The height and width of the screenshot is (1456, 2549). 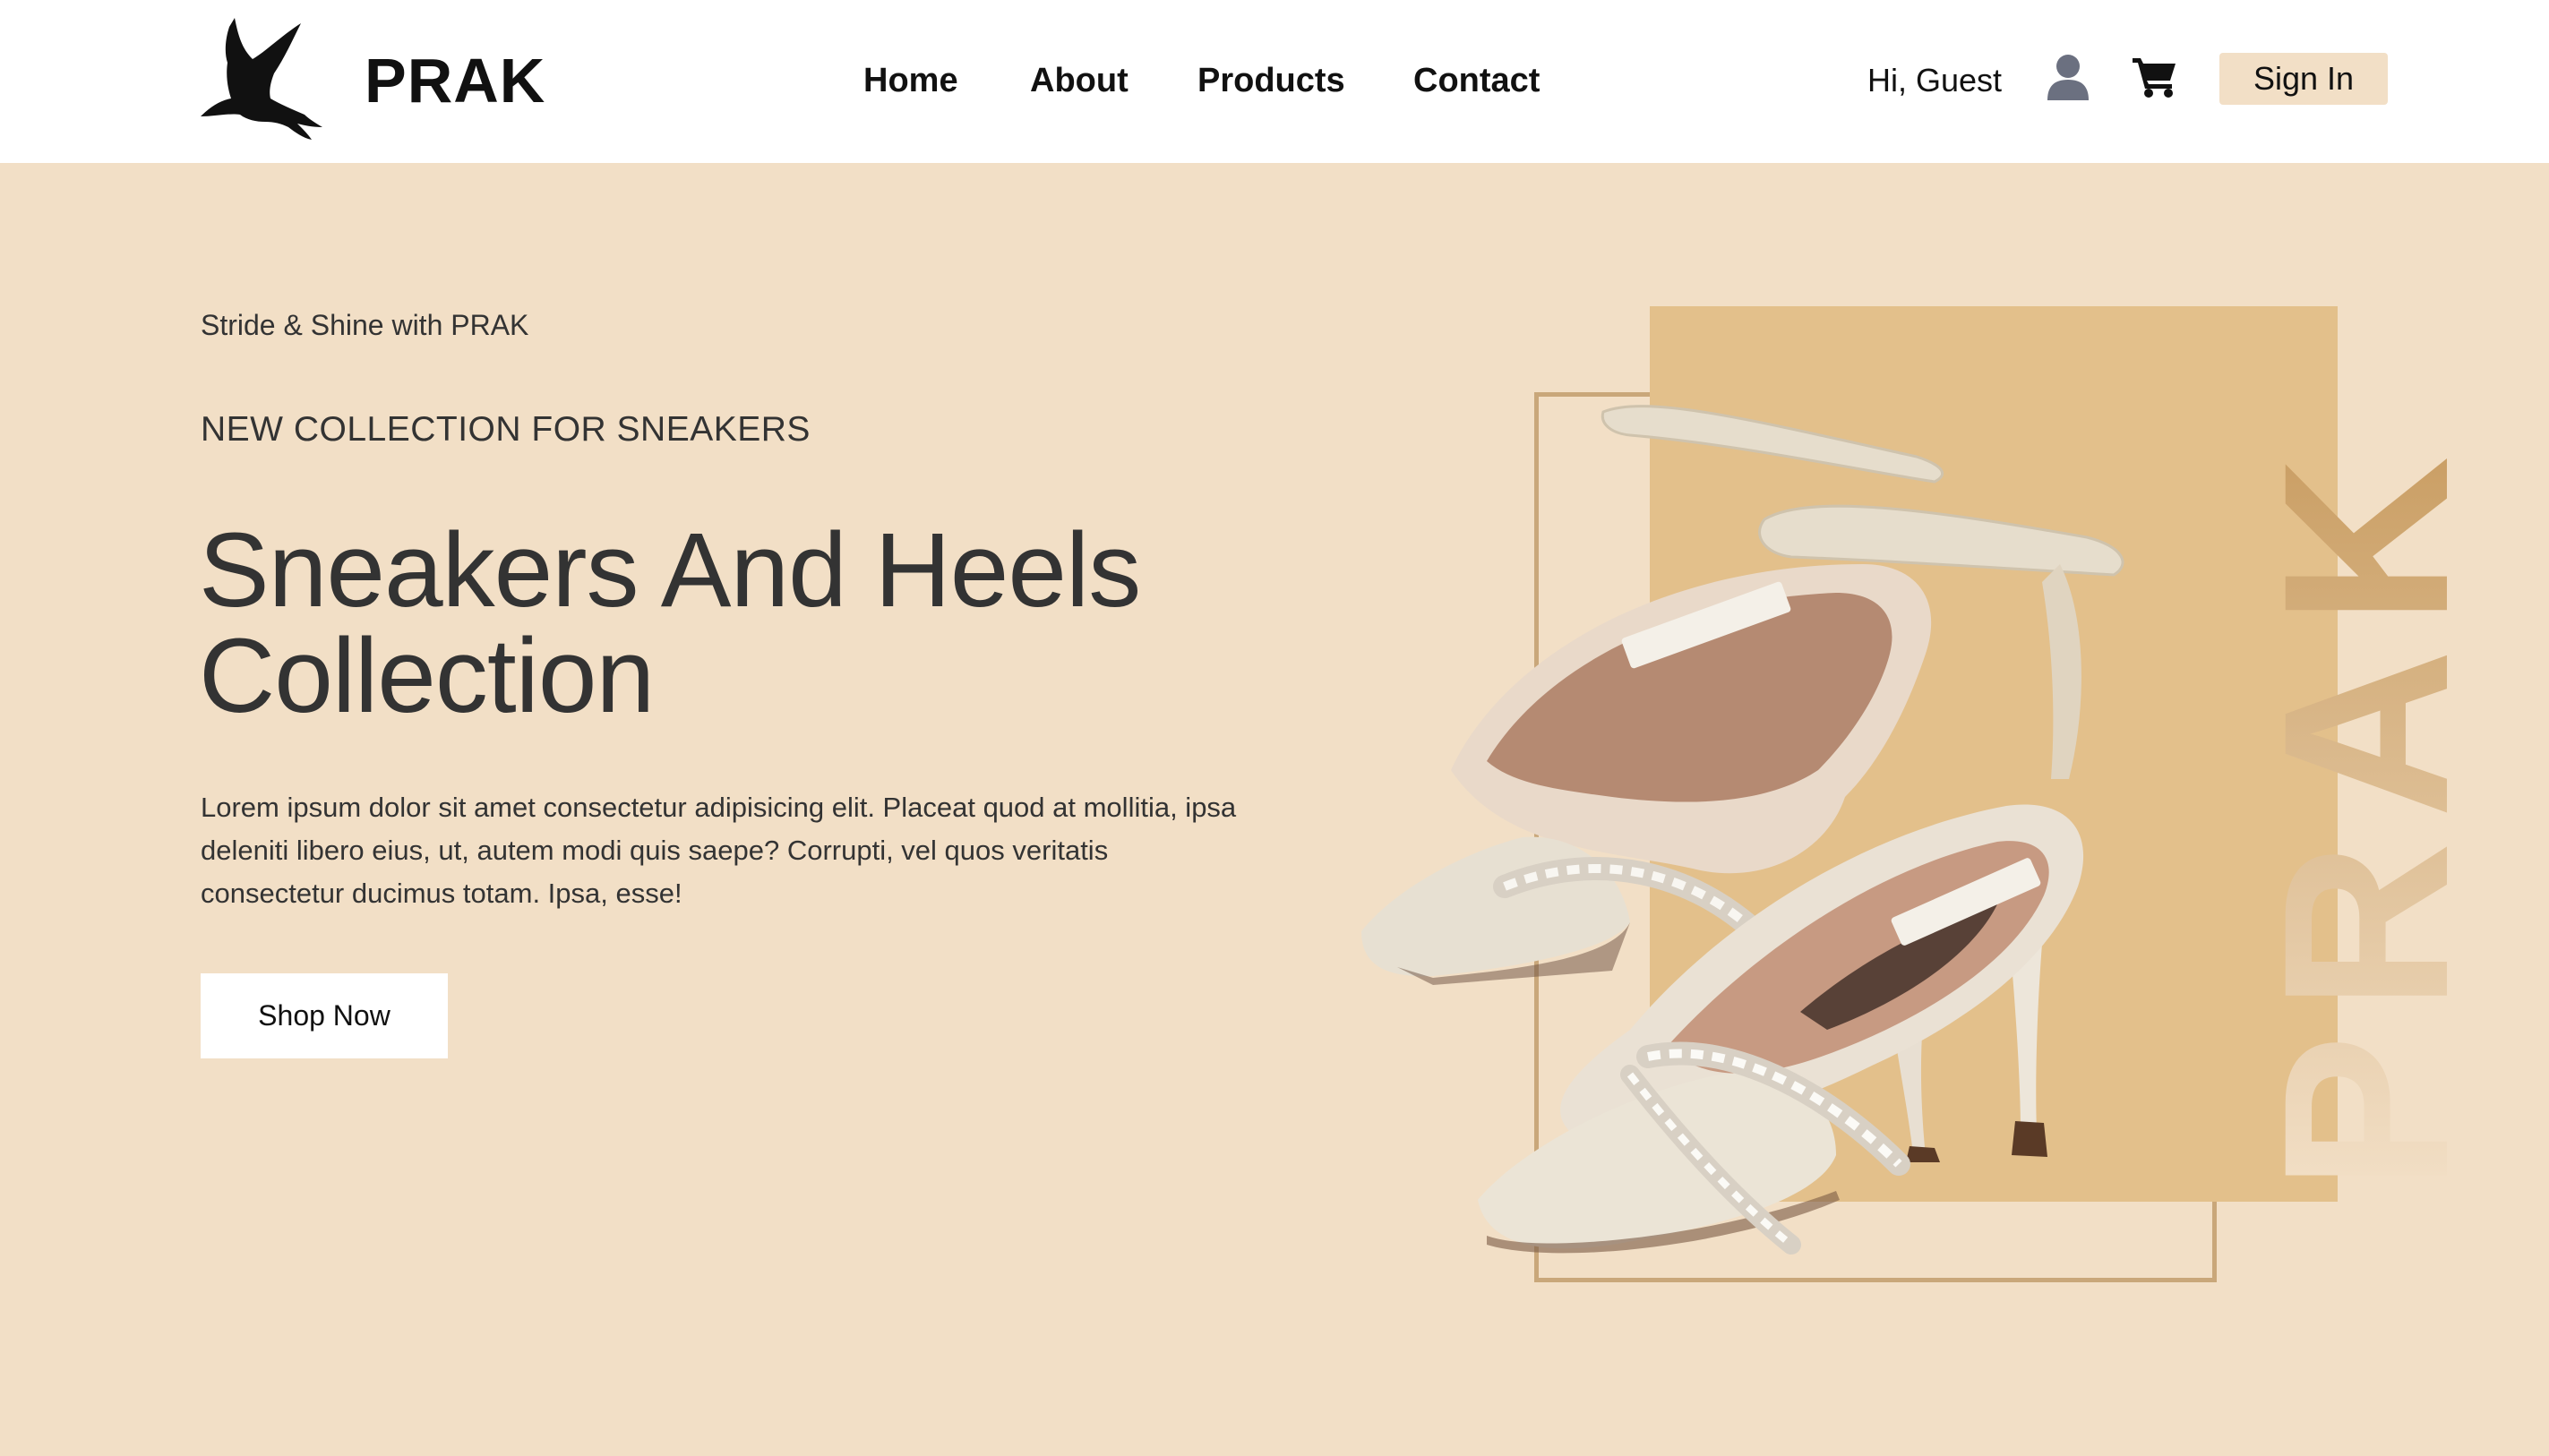 I want to click on brand-name: PRAK, so click(x=455, y=80).